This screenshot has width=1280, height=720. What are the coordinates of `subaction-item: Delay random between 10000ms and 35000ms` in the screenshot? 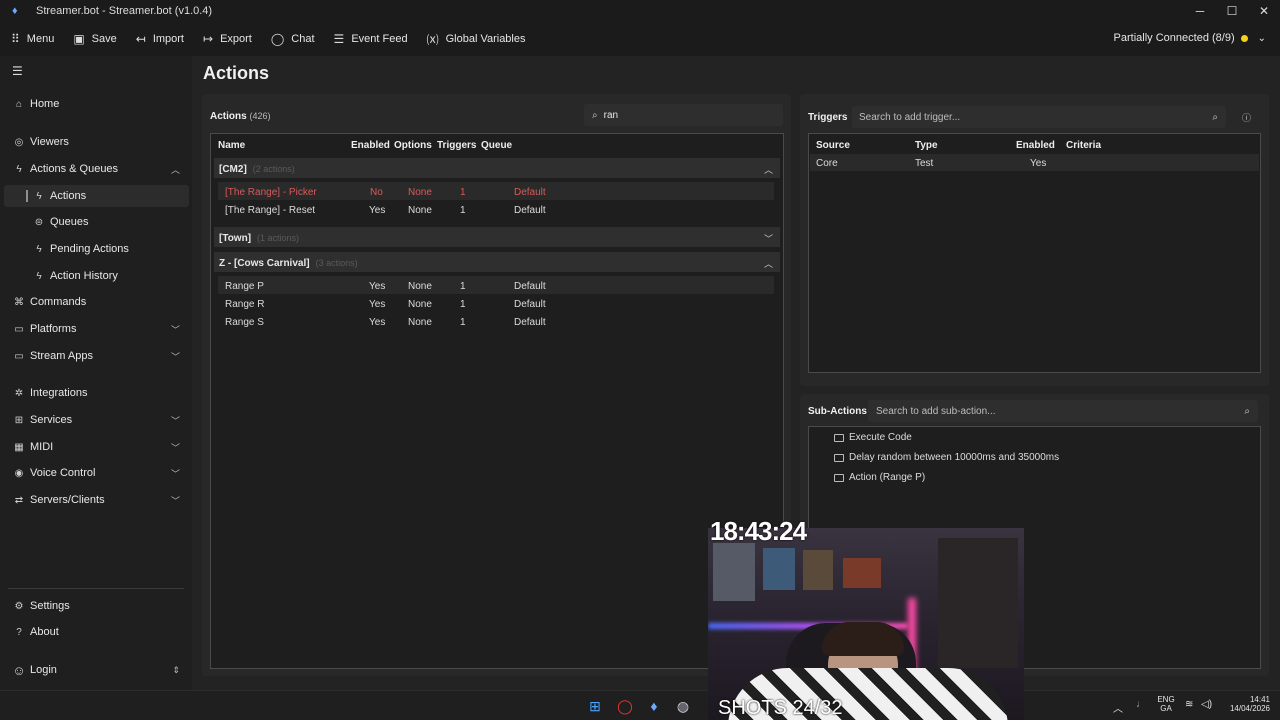 It's located at (946, 457).